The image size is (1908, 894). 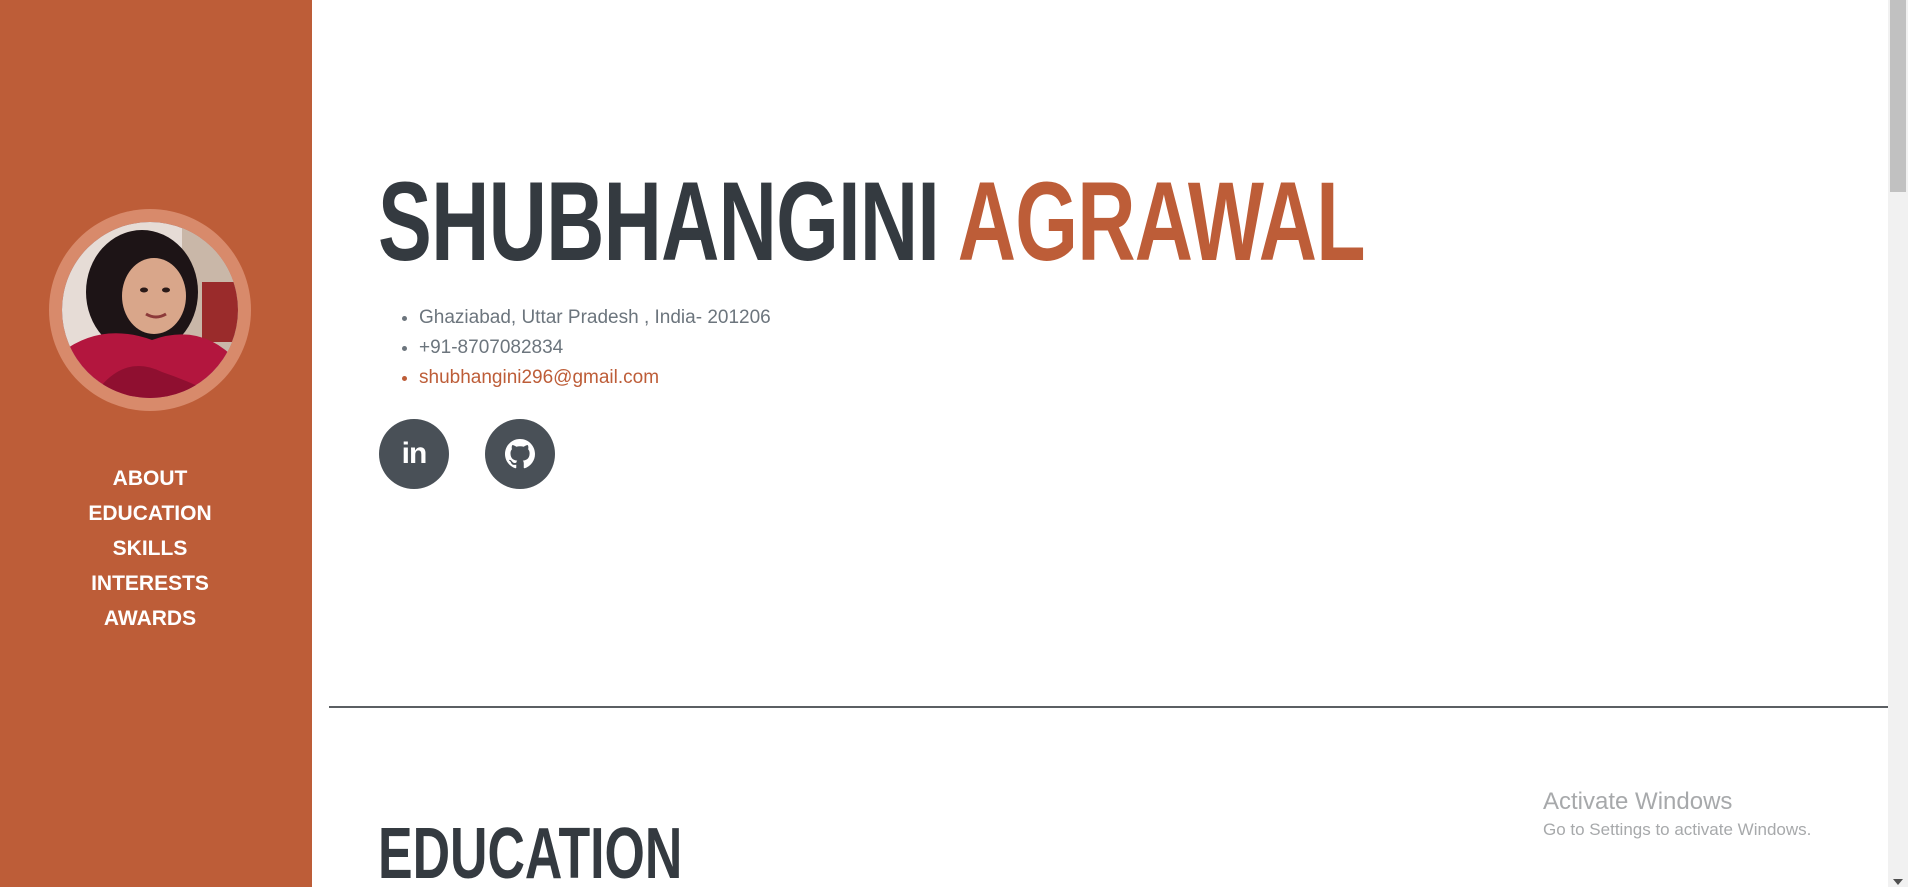 I want to click on contact-address: Ghaziabad, Uttar Pradesh , India- 201206, so click(x=595, y=318).